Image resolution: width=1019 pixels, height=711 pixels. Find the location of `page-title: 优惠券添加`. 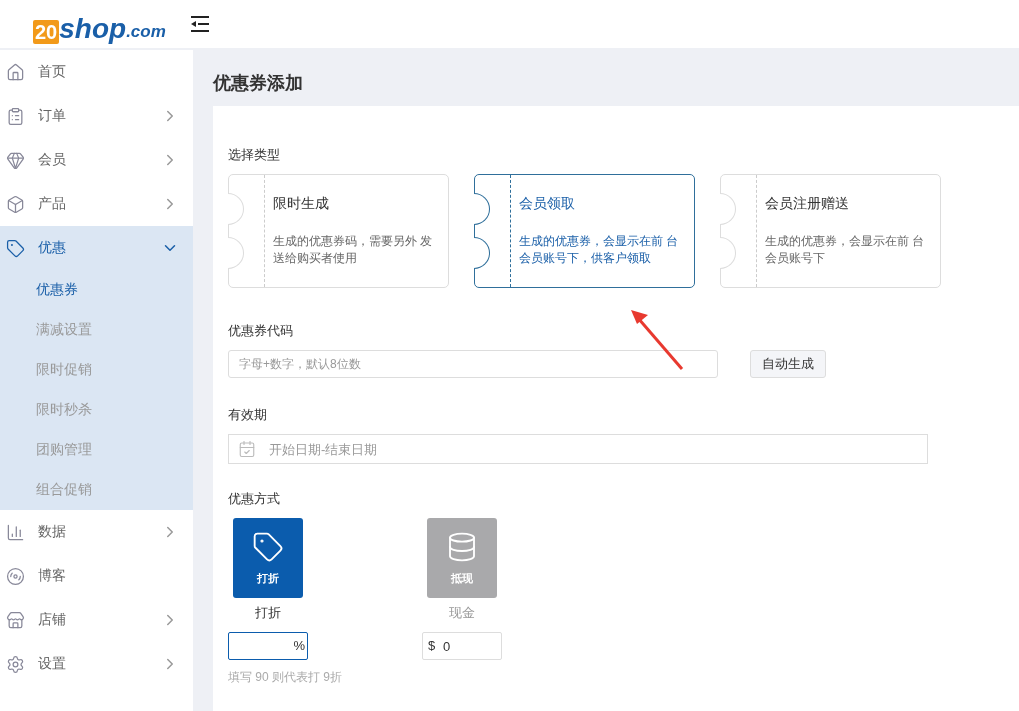

page-title: 优惠券添加 is located at coordinates (258, 83).